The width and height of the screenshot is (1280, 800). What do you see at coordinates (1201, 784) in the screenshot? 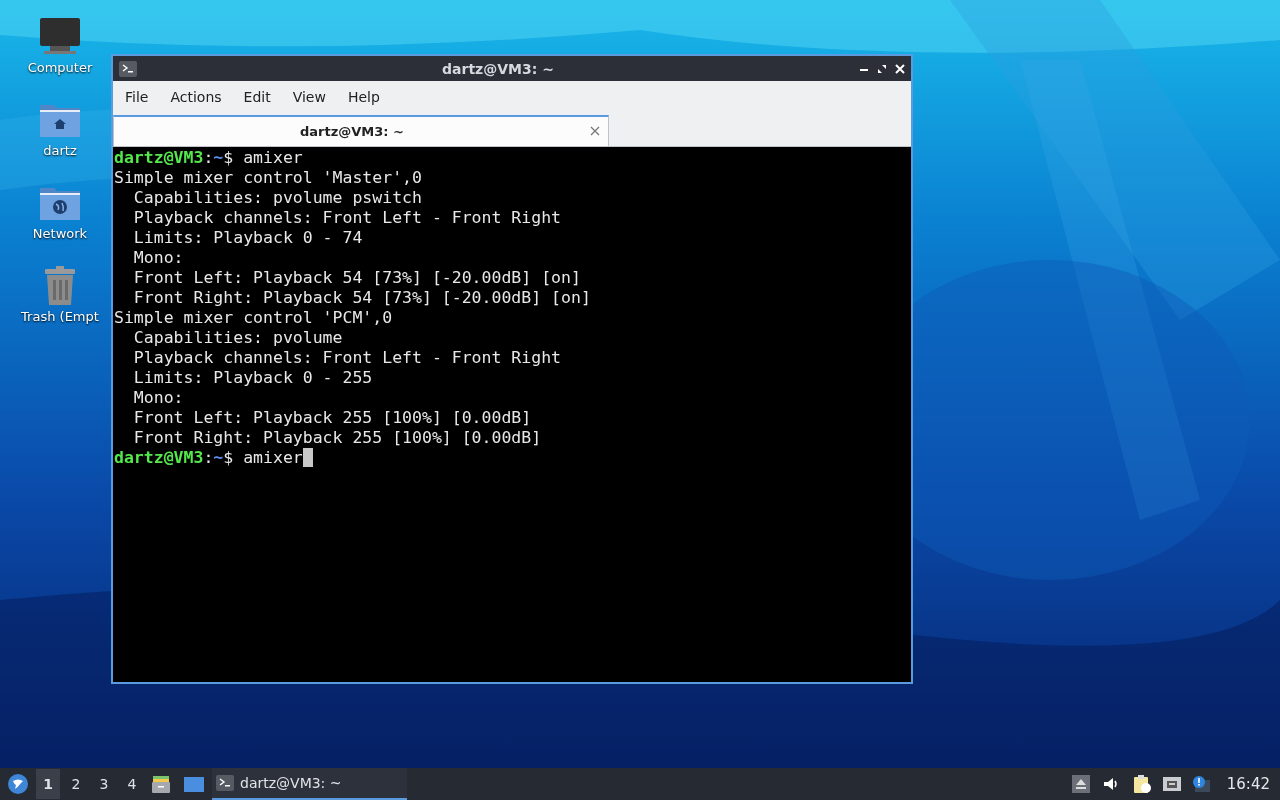
I see `notification-icon` at bounding box center [1201, 784].